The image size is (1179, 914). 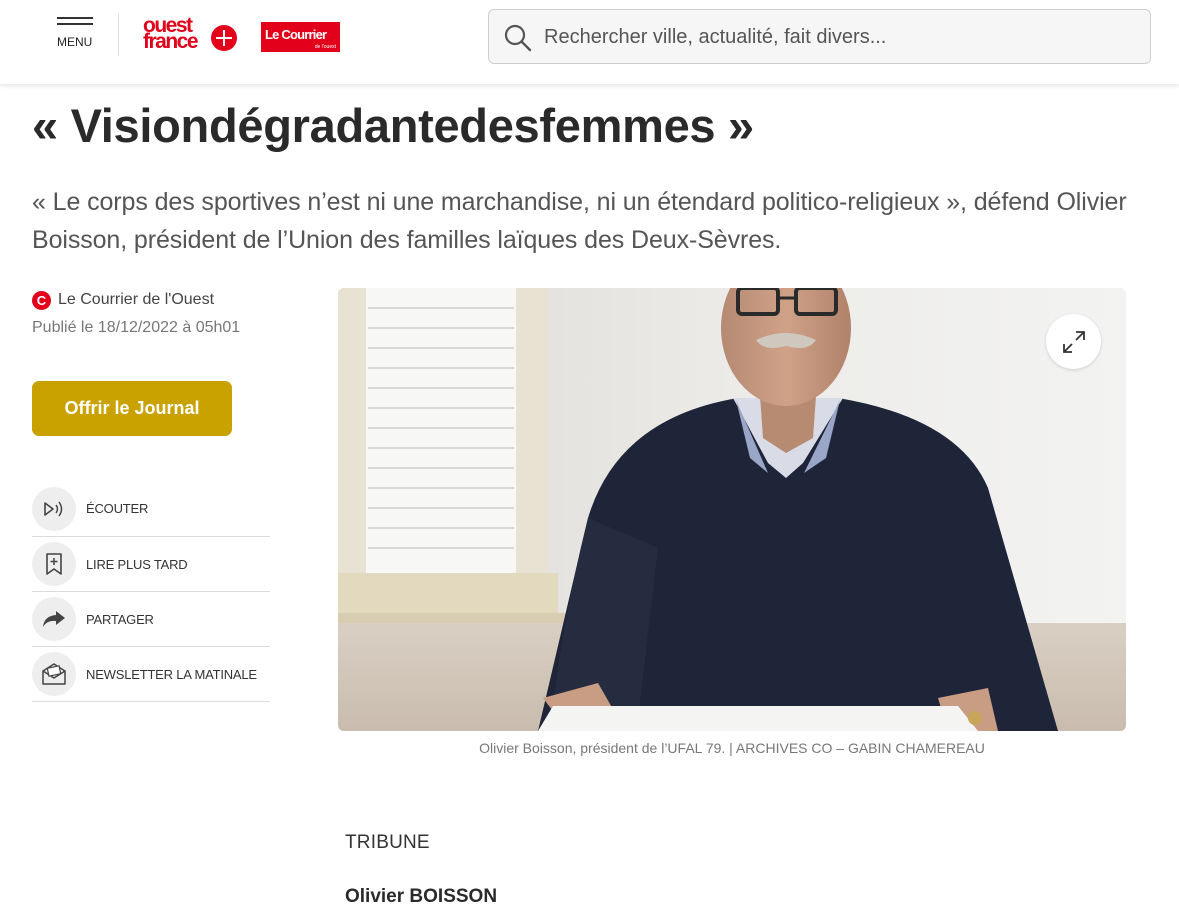 What do you see at coordinates (518, 38) in the screenshot?
I see `search-icon` at bounding box center [518, 38].